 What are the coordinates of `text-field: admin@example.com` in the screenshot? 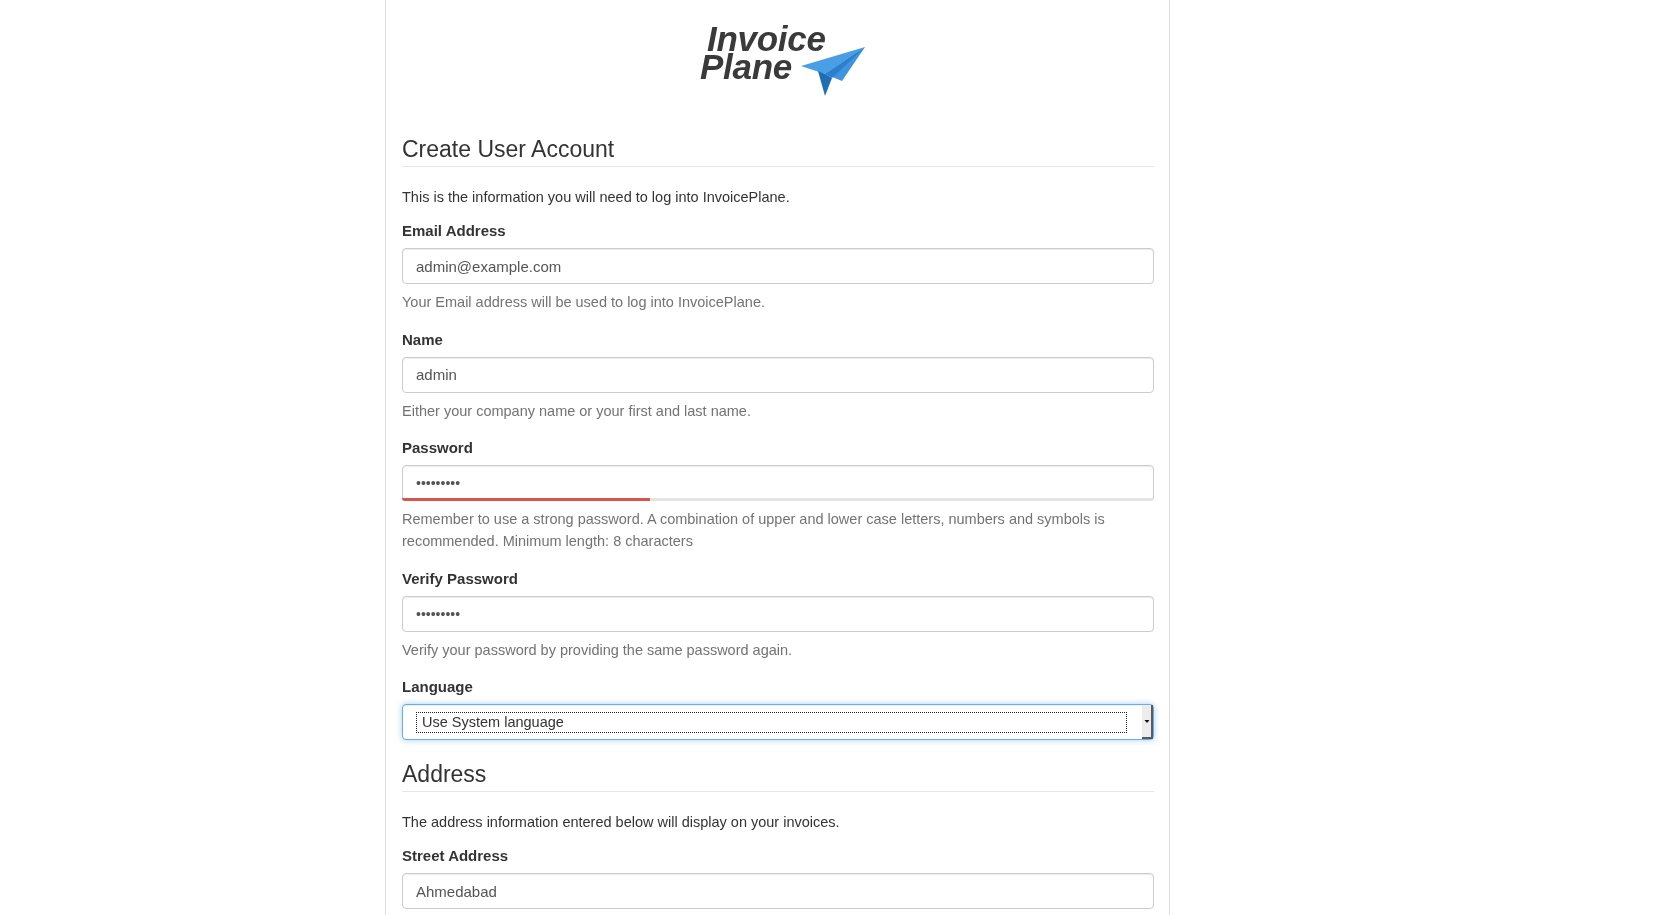 It's located at (778, 266).